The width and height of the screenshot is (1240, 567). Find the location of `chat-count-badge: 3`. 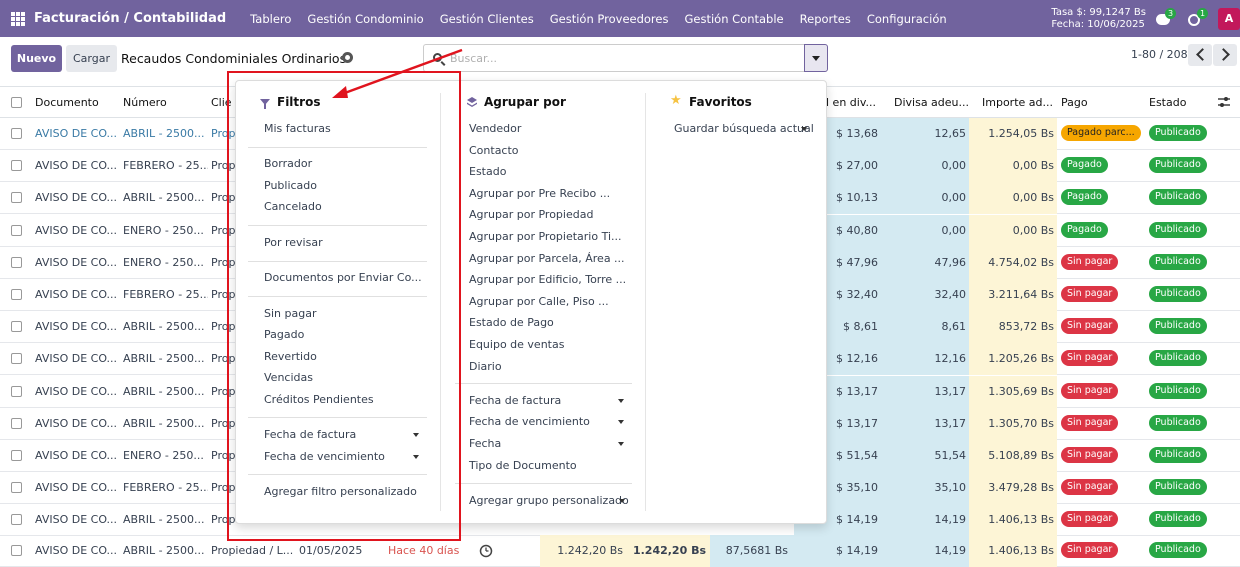

chat-count-badge: 3 is located at coordinates (1171, 13).